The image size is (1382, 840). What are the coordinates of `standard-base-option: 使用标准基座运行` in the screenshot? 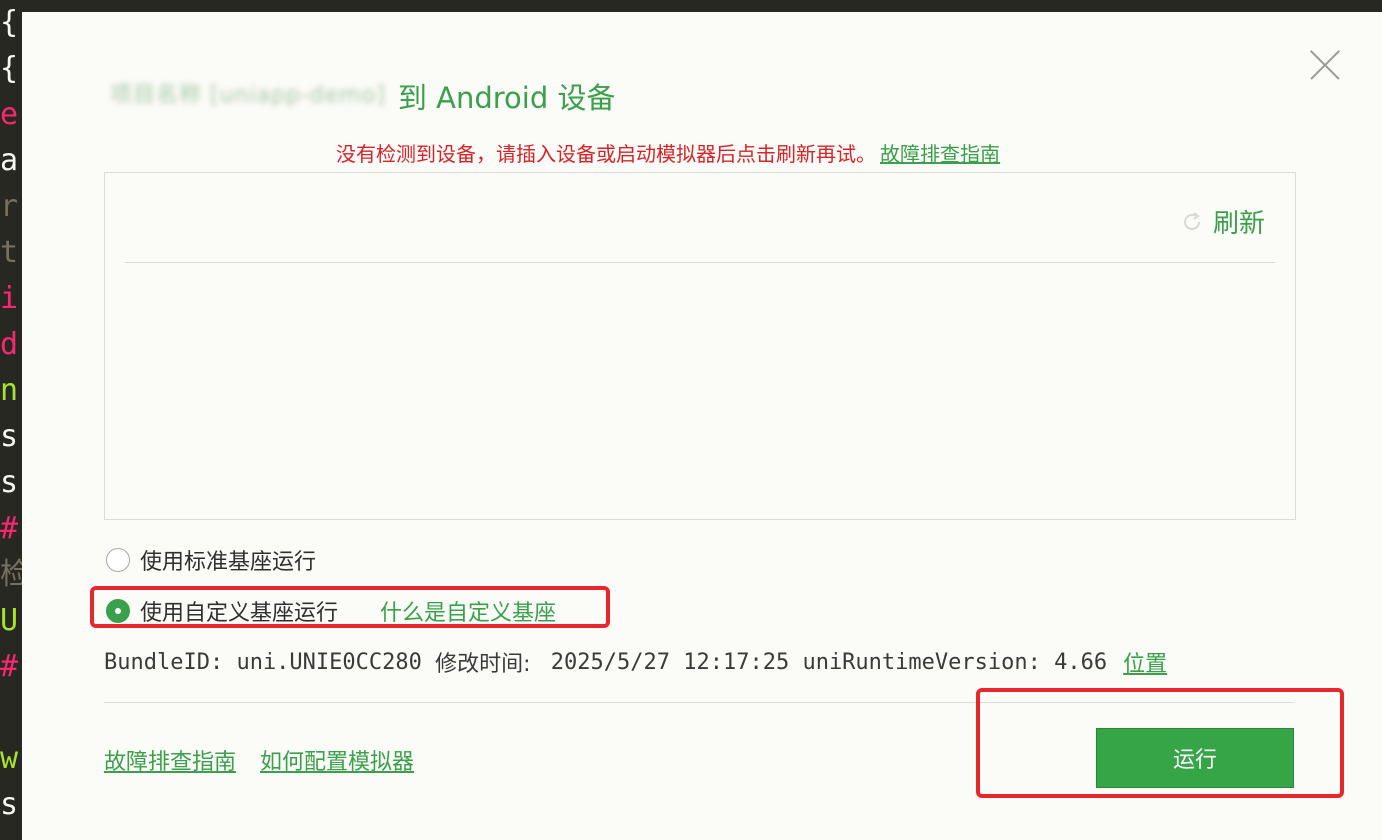 It's located at (211, 560).